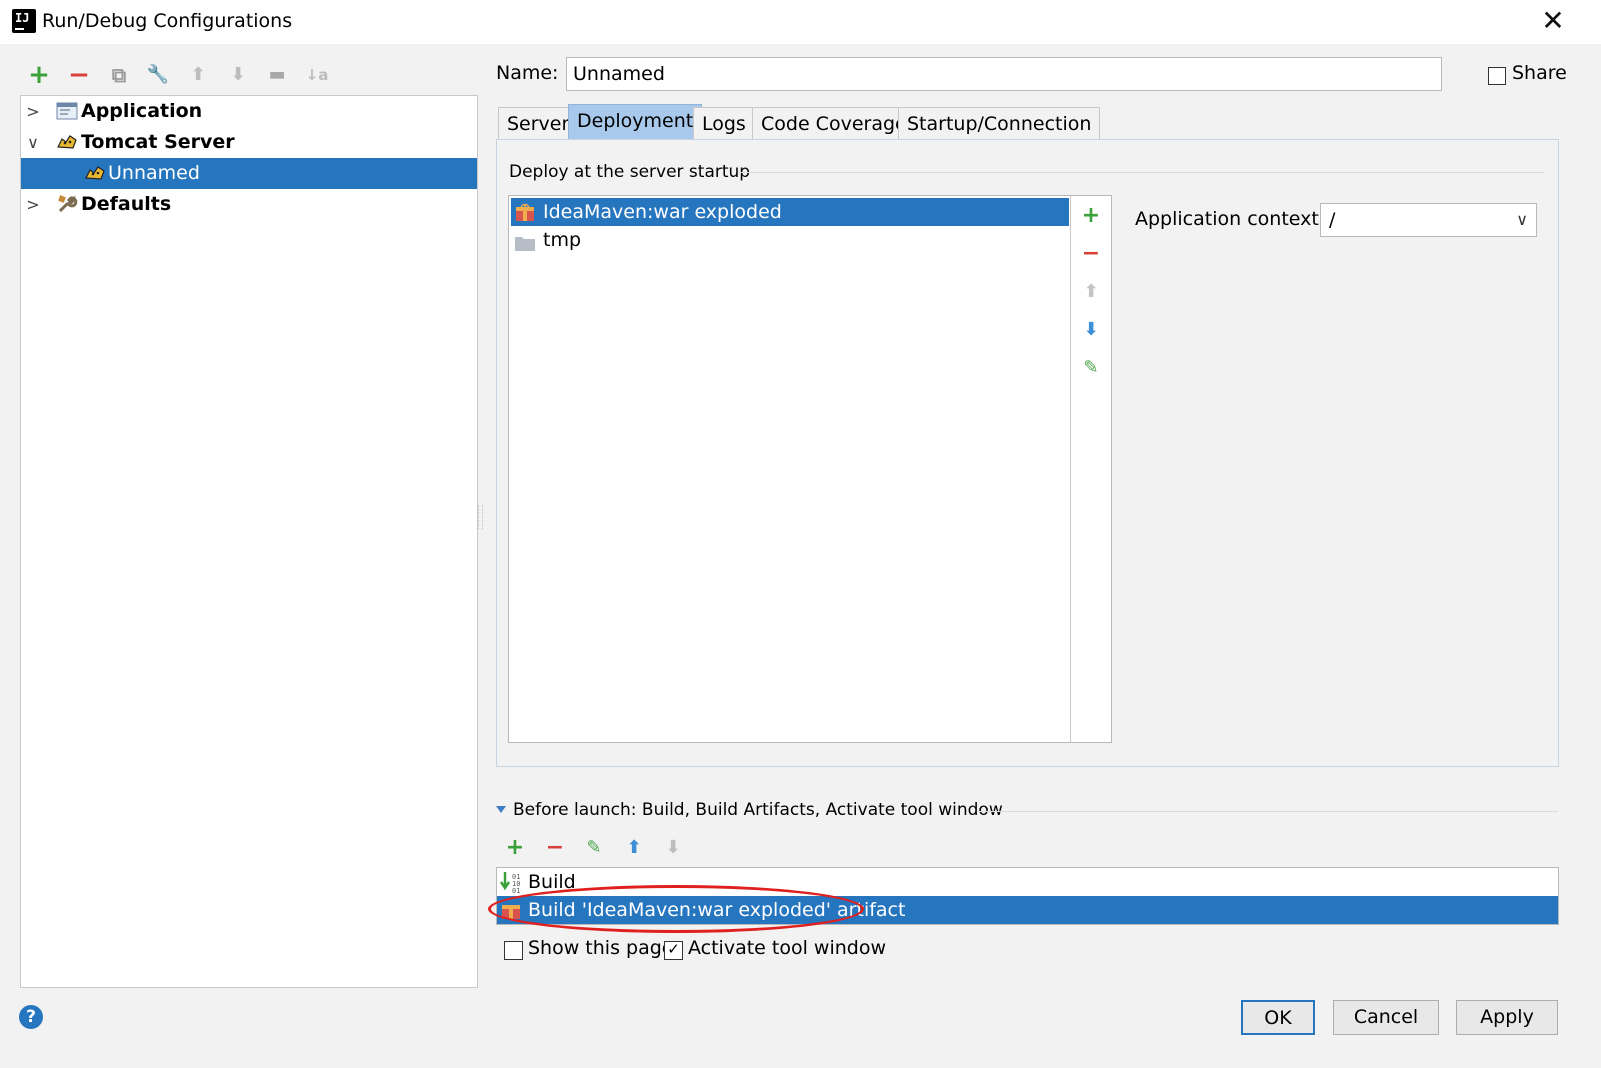 The width and height of the screenshot is (1601, 1068). Describe the element at coordinates (1428, 220) in the screenshot. I see `application-context-select: / ∨` at that location.